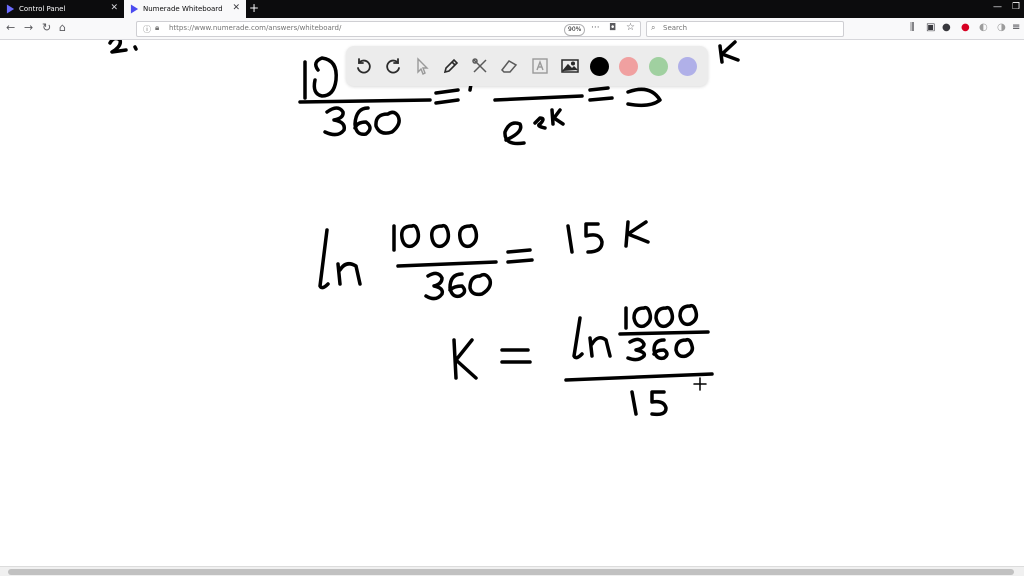 Image resolution: width=1024 pixels, height=576 pixels. I want to click on forward-icon: →, so click(28, 28).